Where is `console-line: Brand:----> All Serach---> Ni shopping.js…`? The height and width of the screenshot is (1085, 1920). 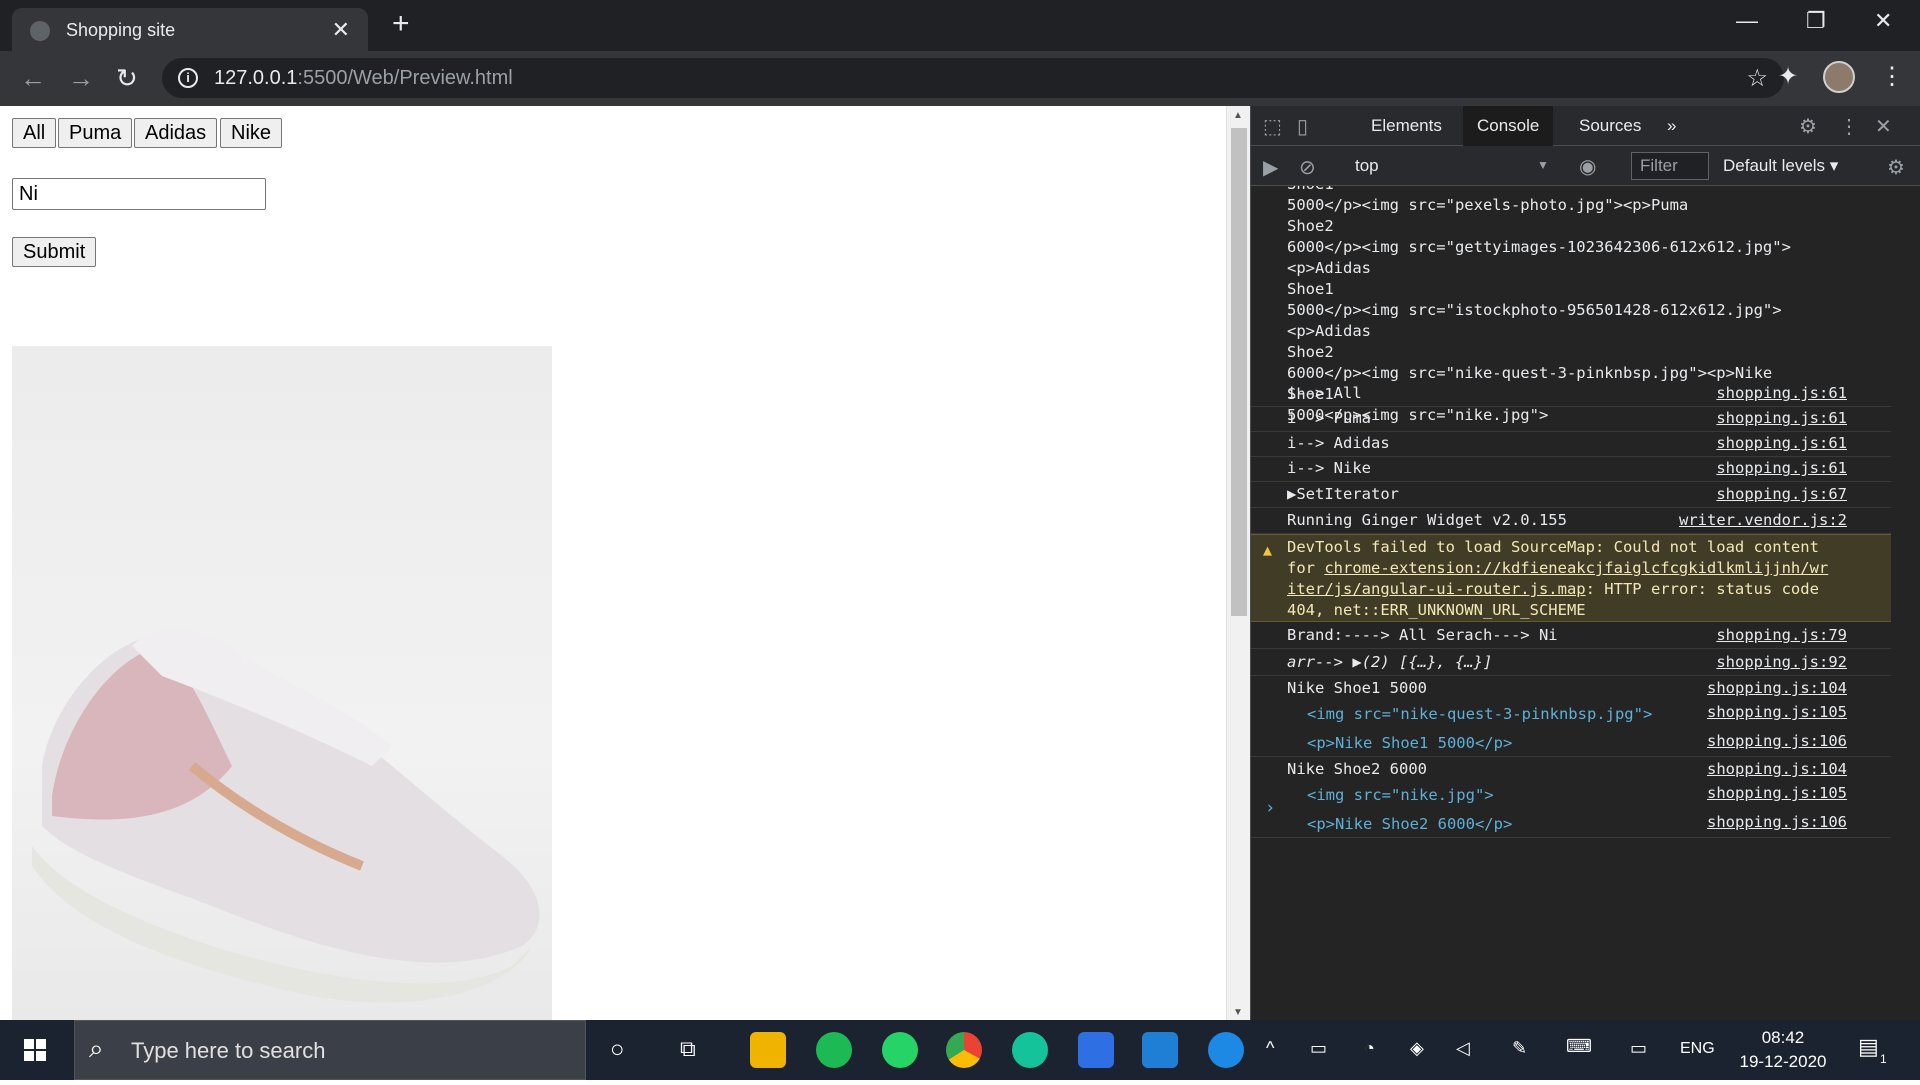 console-line: Brand:----> All Serach---> Ni shopping.js… is located at coordinates (1571, 636).